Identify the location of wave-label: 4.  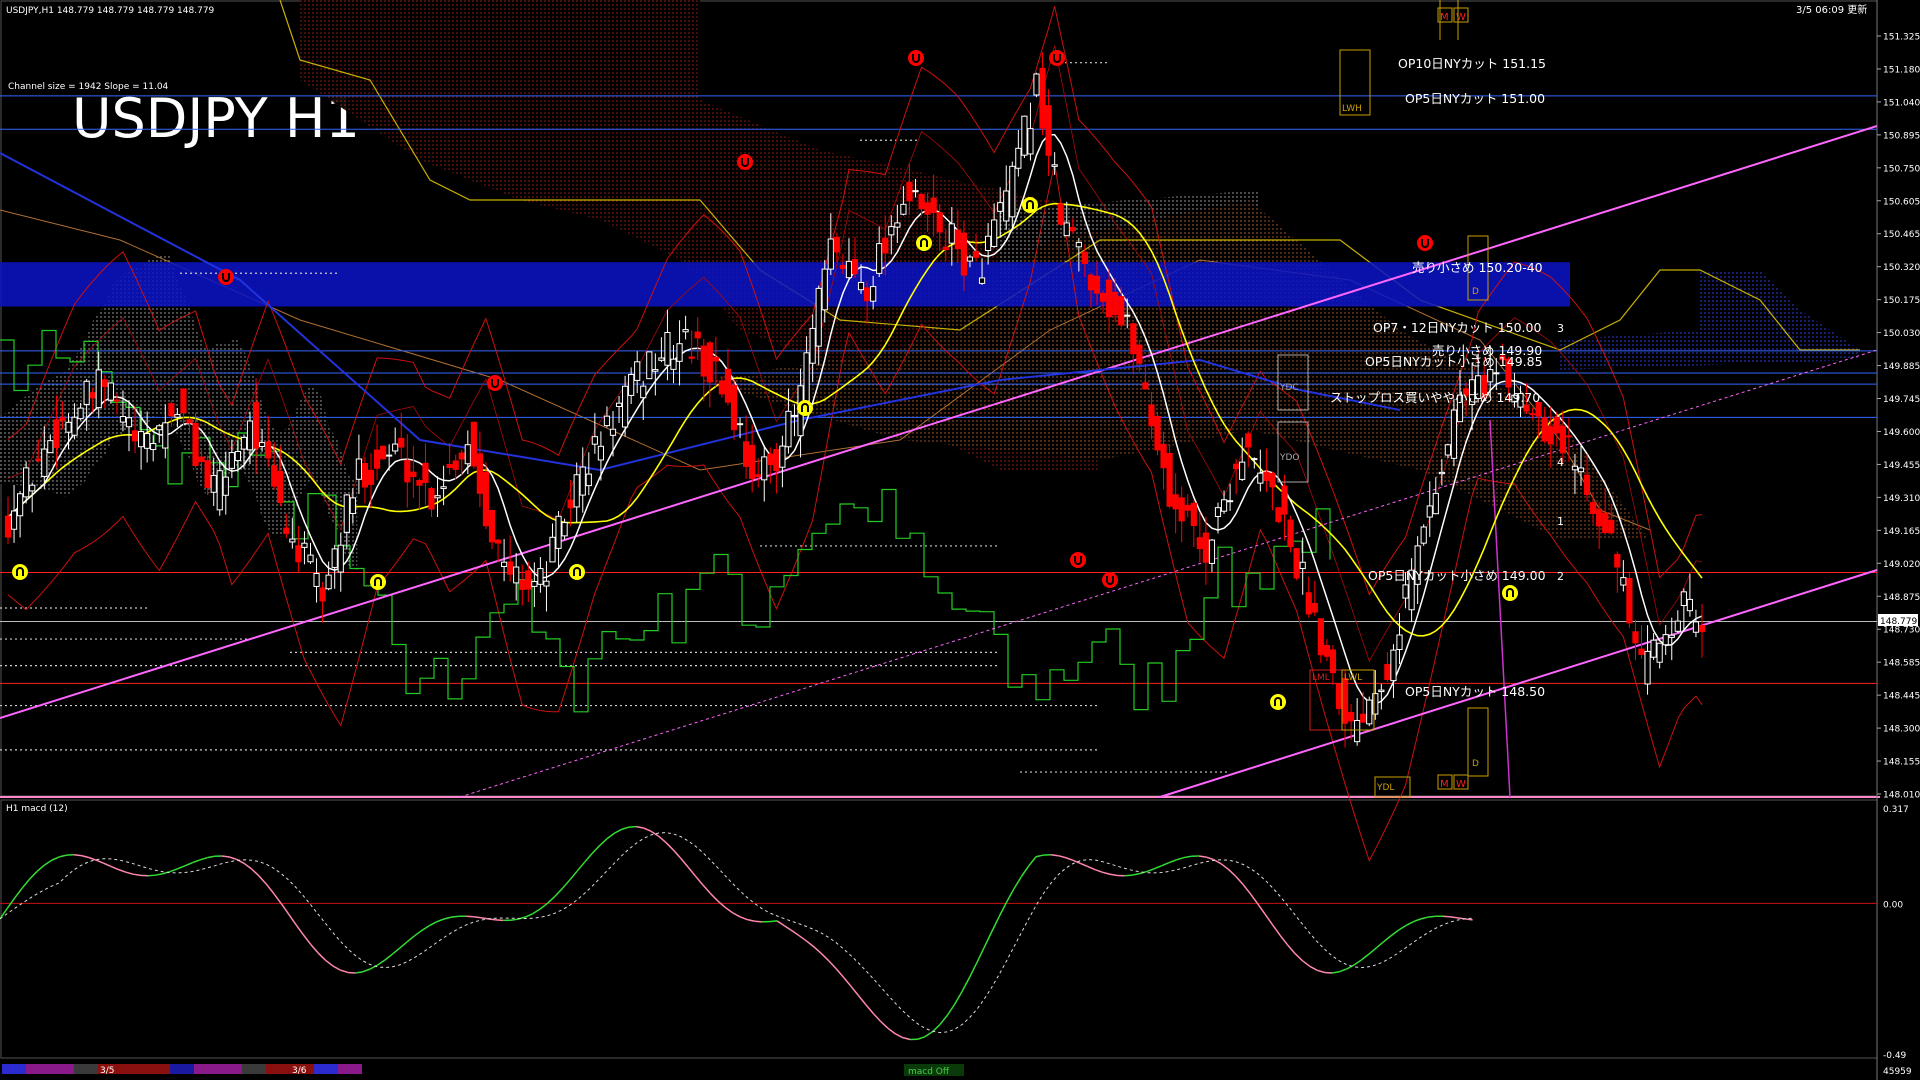
(1560, 462).